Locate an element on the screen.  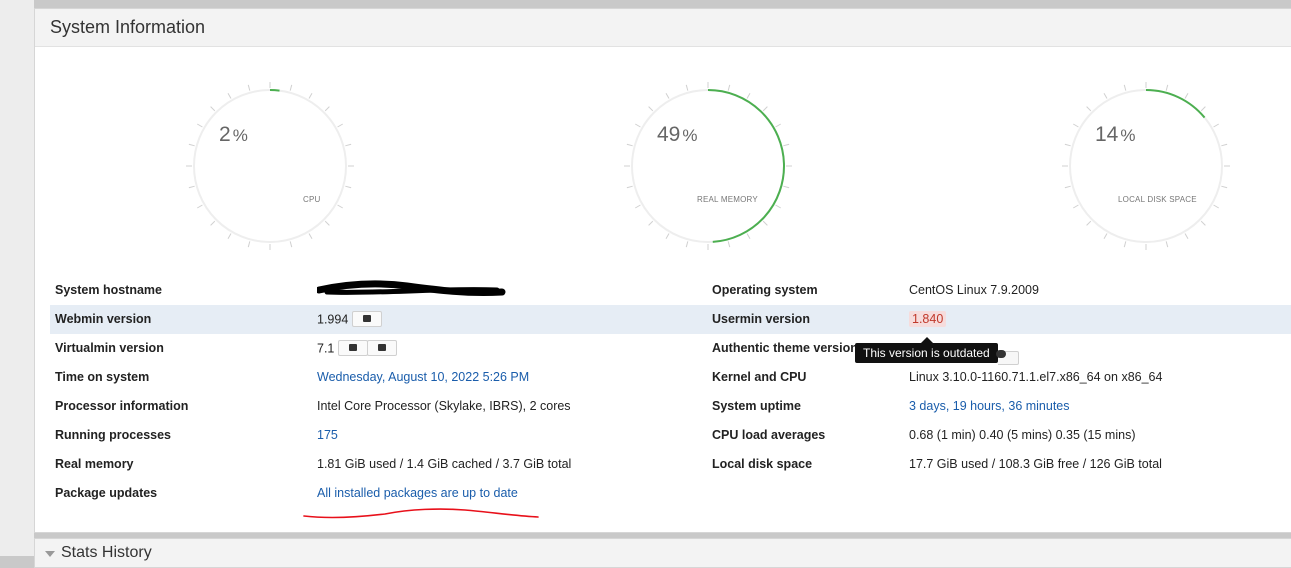
running-processes-label: Running processes is located at coordinates (113, 435).